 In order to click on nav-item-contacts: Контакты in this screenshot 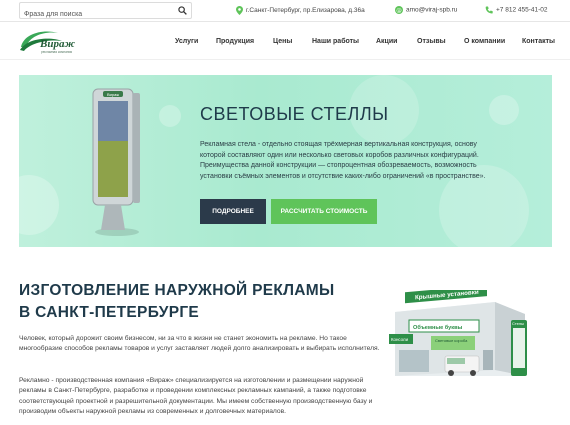, I will do `click(538, 41)`.